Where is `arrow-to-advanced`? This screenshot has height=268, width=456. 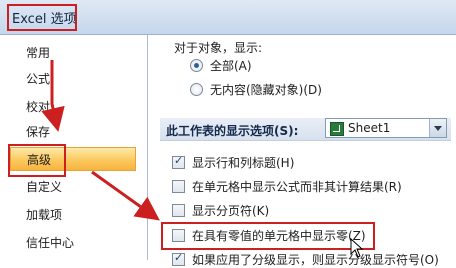 arrow-to-advanced is located at coordinates (53, 96).